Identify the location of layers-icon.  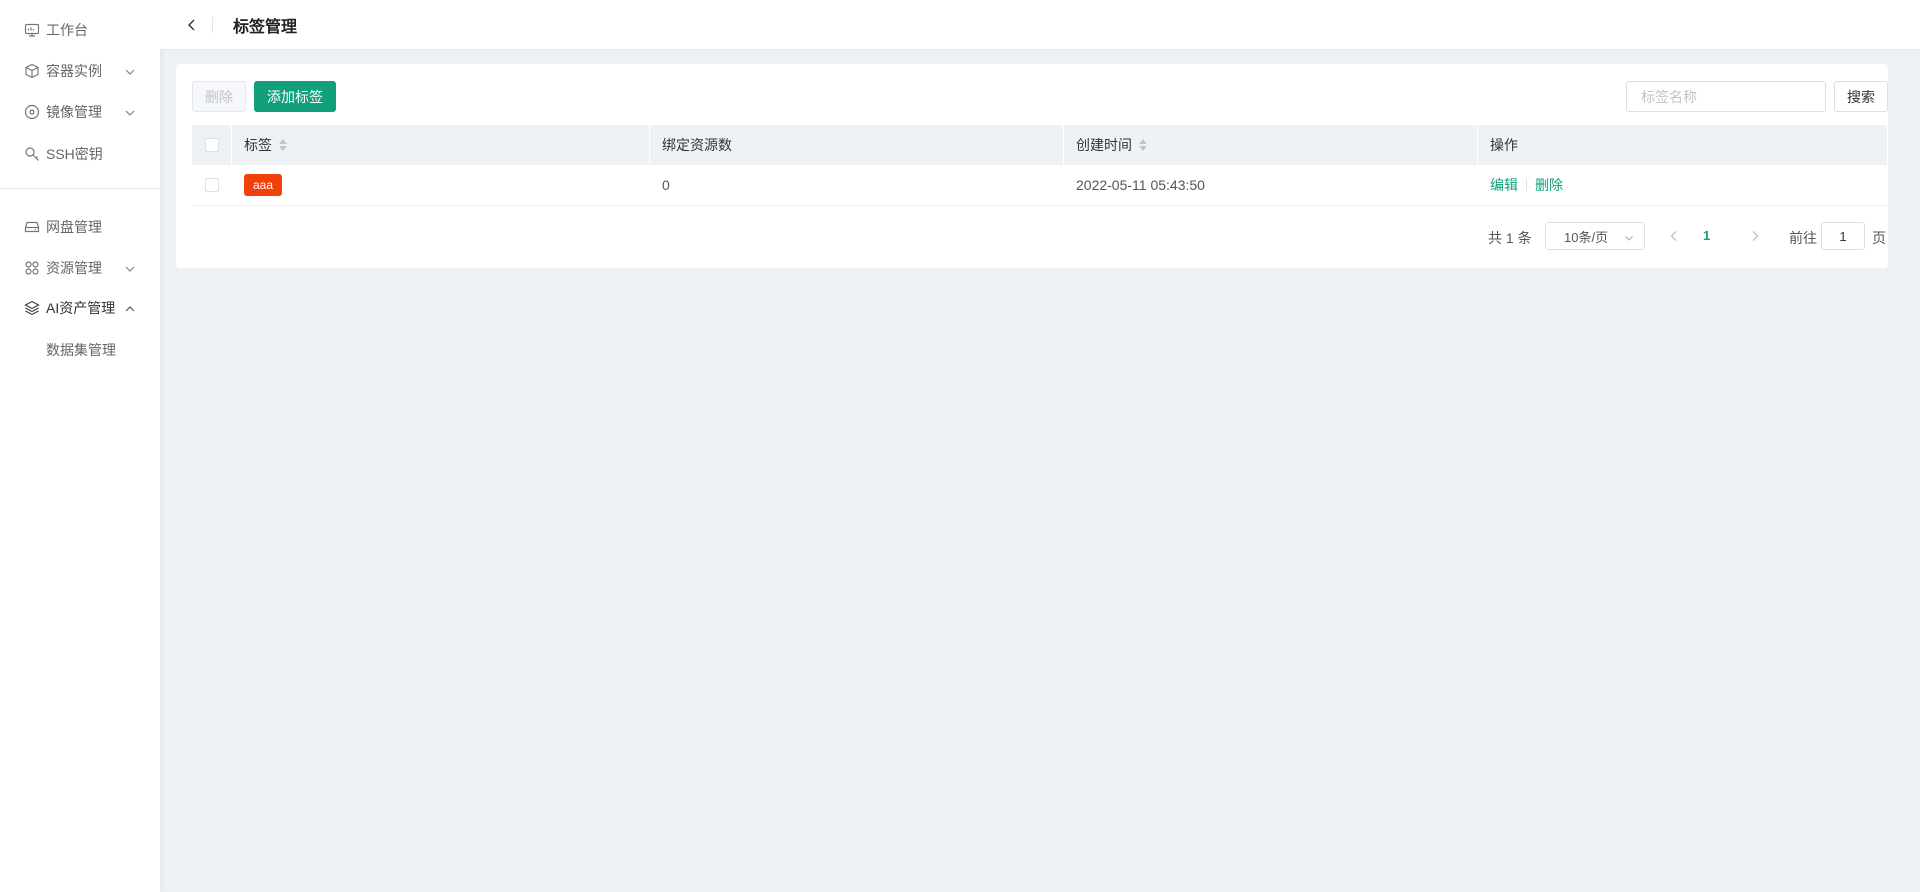
(32, 308).